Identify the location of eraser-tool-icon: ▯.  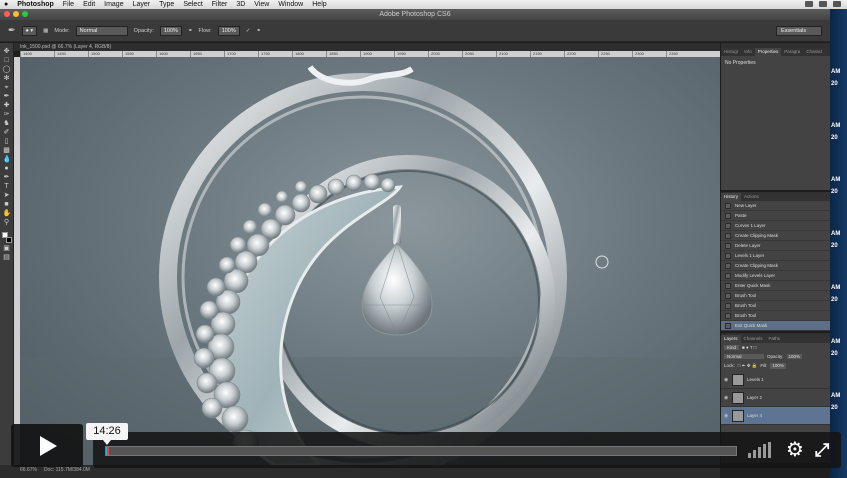
(7, 142).